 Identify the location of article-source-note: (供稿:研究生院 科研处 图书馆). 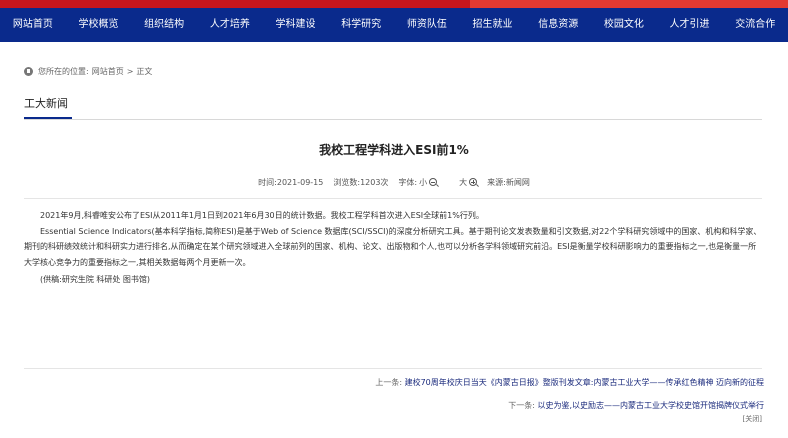
(95, 279).